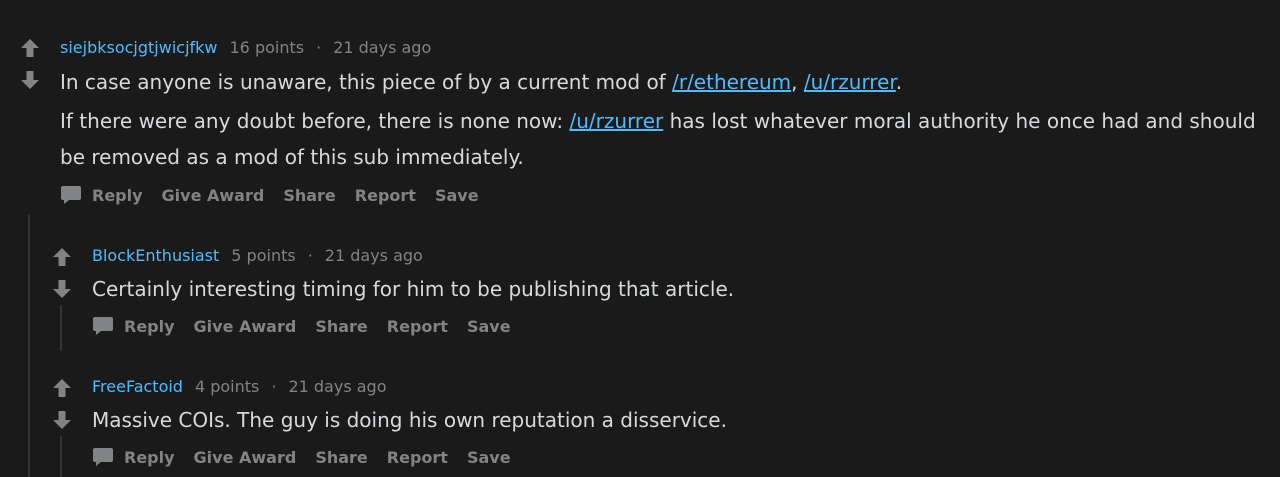 The width and height of the screenshot is (1280, 477). What do you see at coordinates (245, 457) in the screenshot?
I see `give-award-button: Give Award` at bounding box center [245, 457].